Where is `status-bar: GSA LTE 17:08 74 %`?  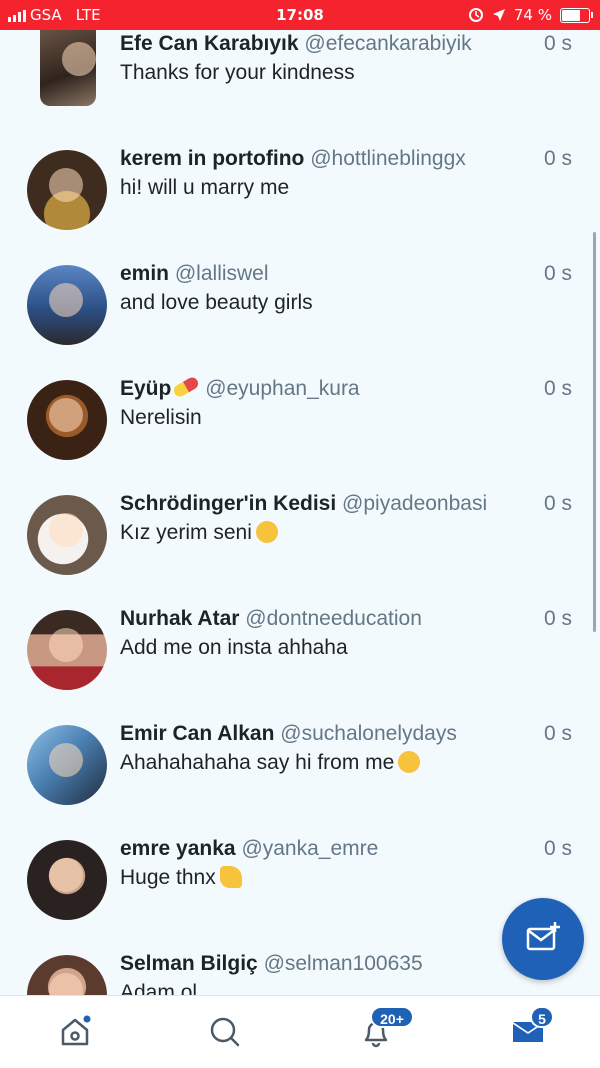
status-bar: GSA LTE 17:08 74 % is located at coordinates (300, 15).